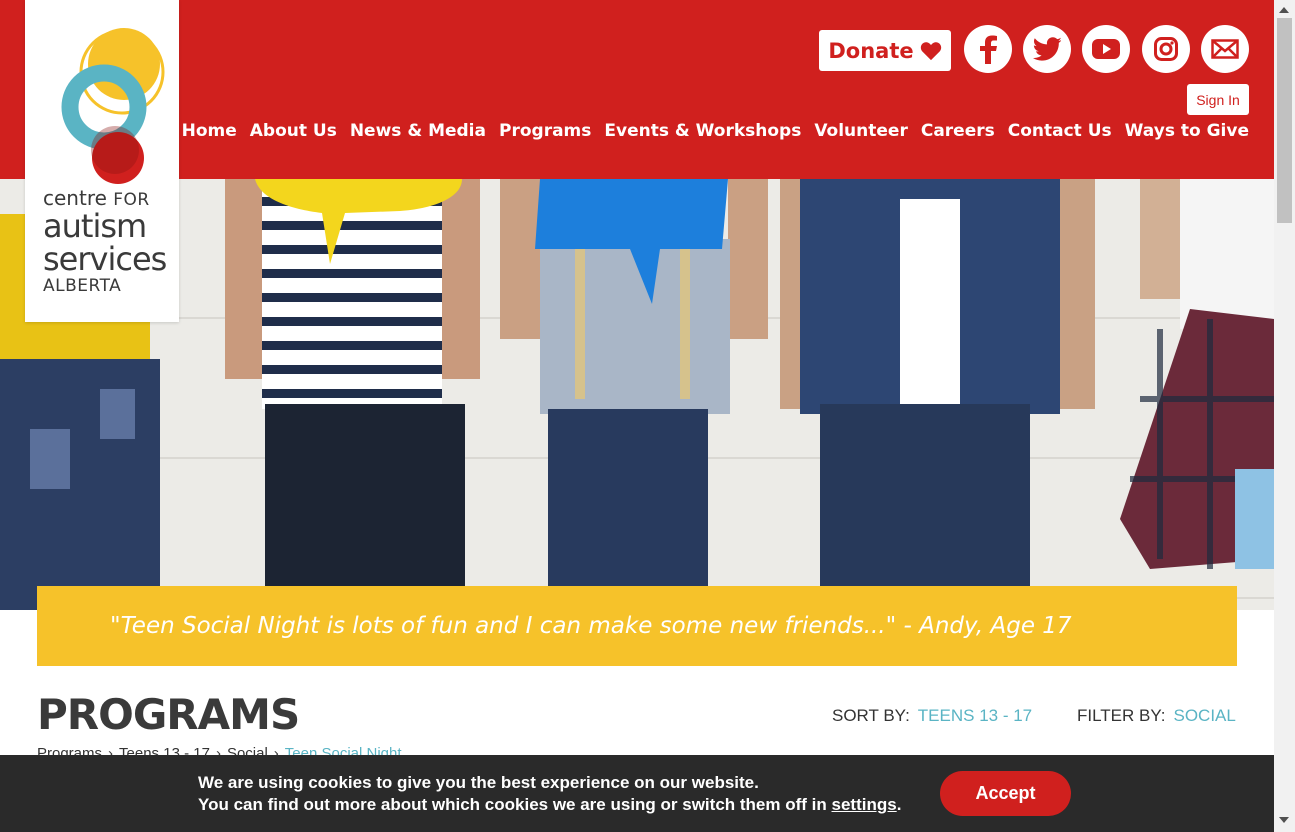 The height and width of the screenshot is (832, 1295). Describe the element at coordinates (958, 131) in the screenshot. I see `nav-careers: Careers` at that location.